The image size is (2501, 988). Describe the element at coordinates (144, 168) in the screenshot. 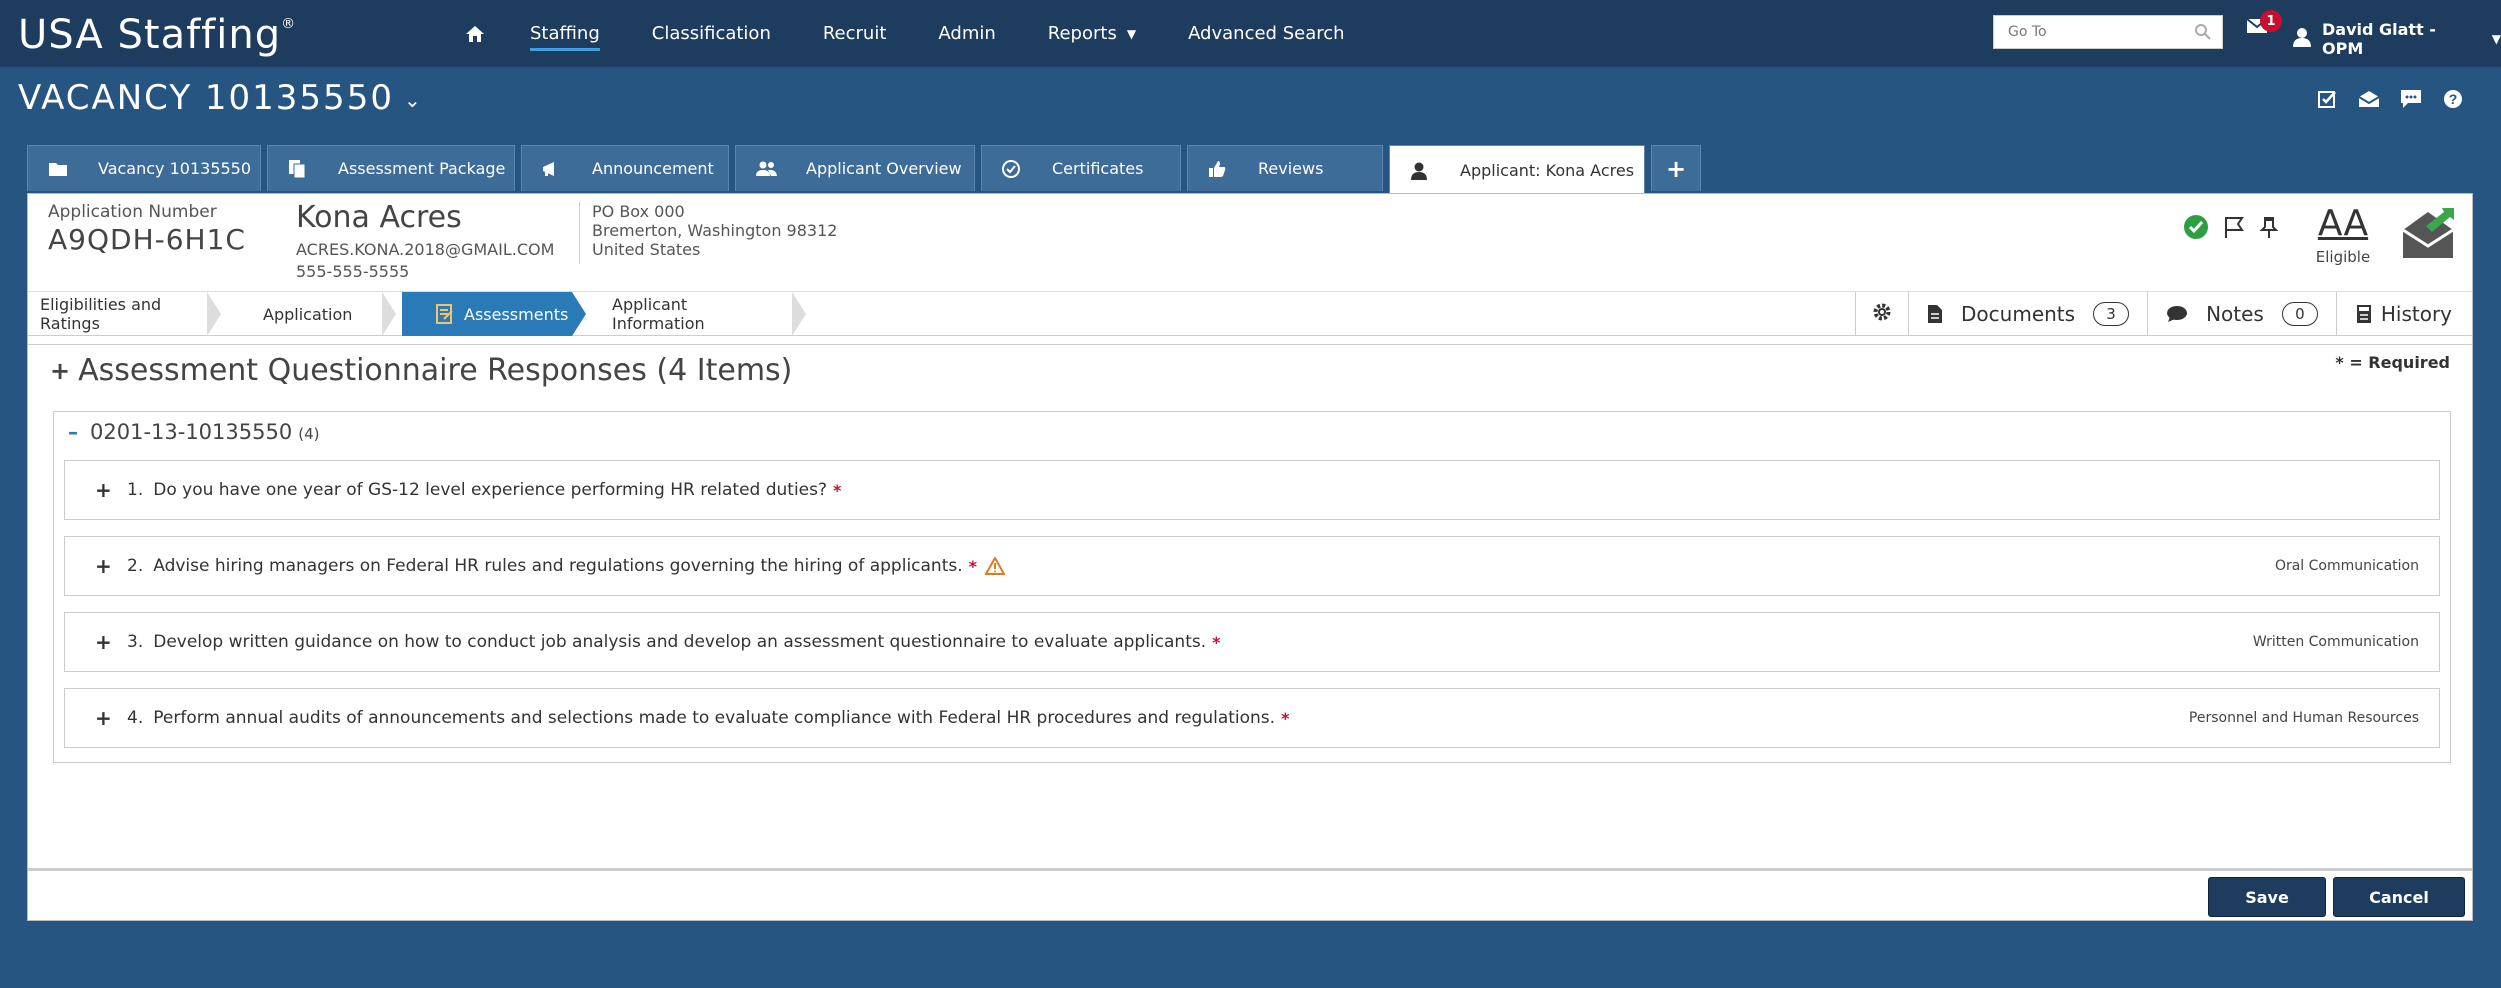

I see `tab-vacancy: Vacancy 10135550` at that location.